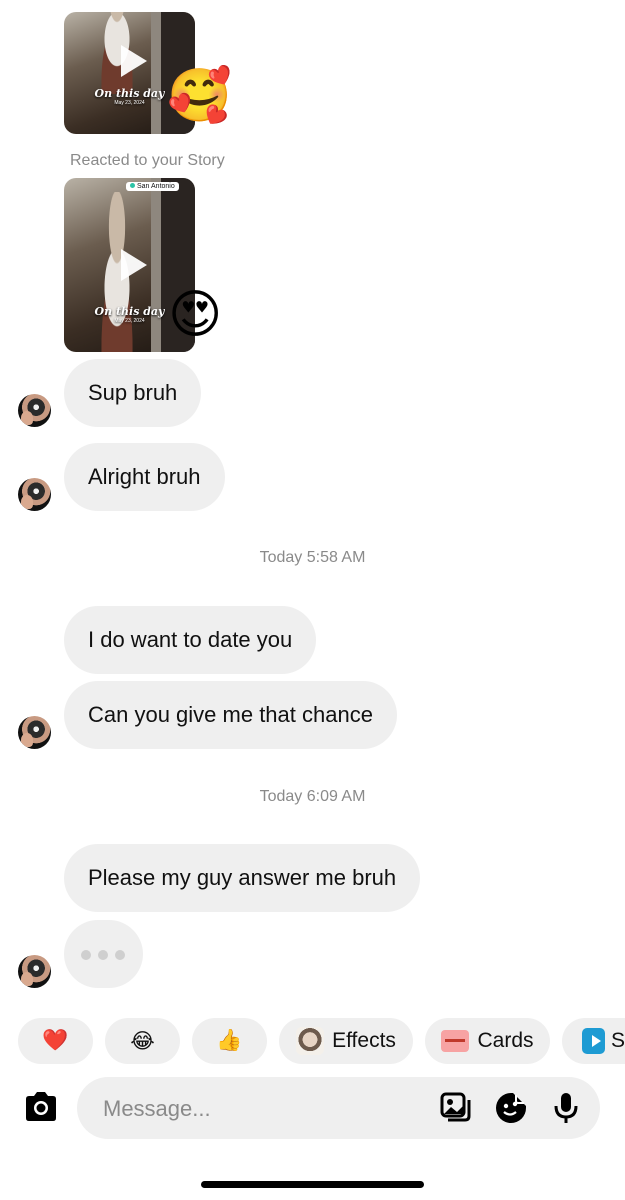  Describe the element at coordinates (133, 393) in the screenshot. I see `message-bubble: Sup bruh` at that location.